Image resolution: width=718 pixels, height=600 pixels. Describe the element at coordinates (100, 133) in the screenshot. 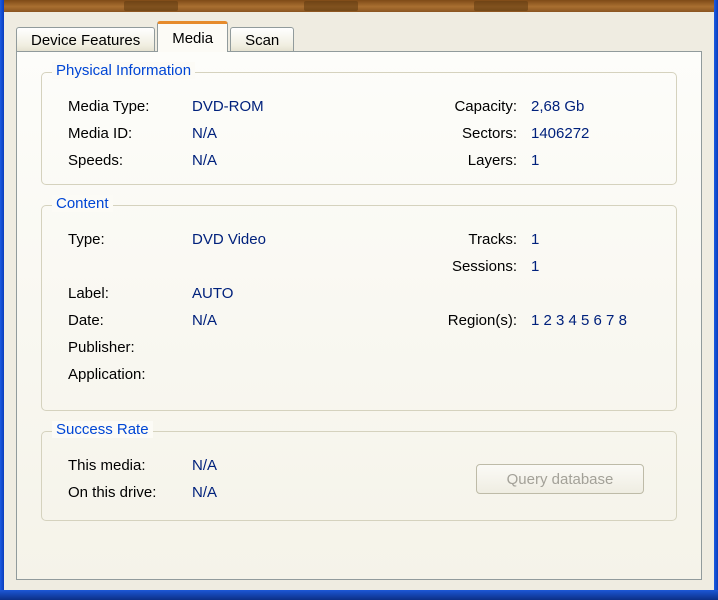

I see `media-id-label: Media ID:` at that location.